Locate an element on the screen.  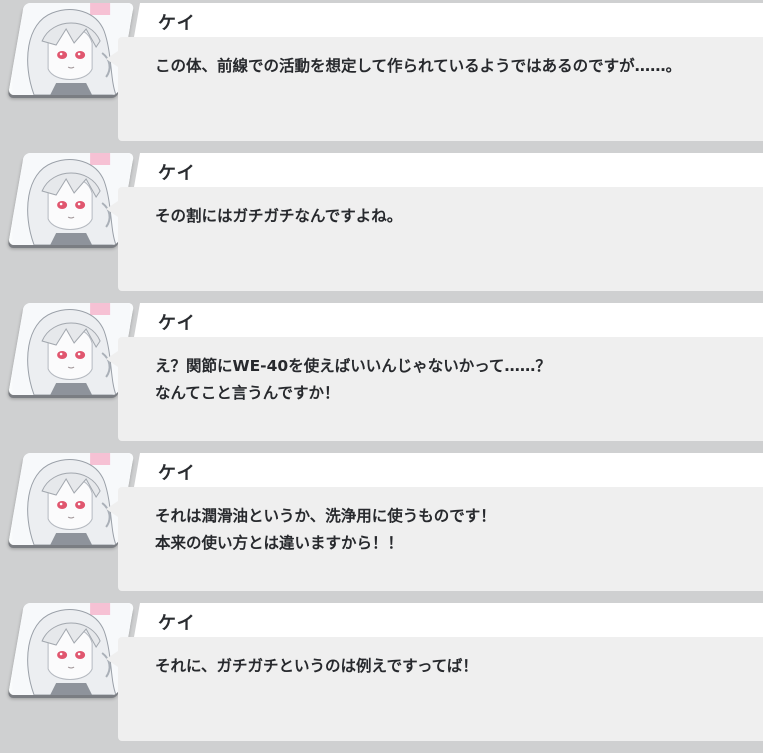
message-text: え？関節にWE-40を使えばいいんじゃないかって……？ なんてこと言うんですか！ is located at coordinates (450, 380).